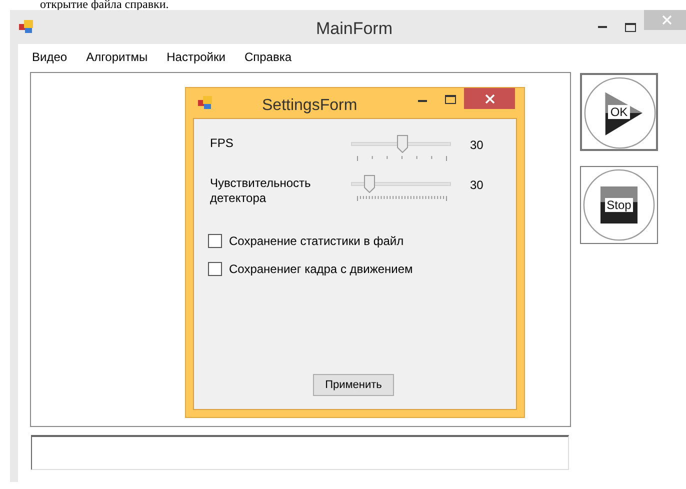  What do you see at coordinates (619, 205) in the screenshot?
I see `stop-button: Stop` at bounding box center [619, 205].